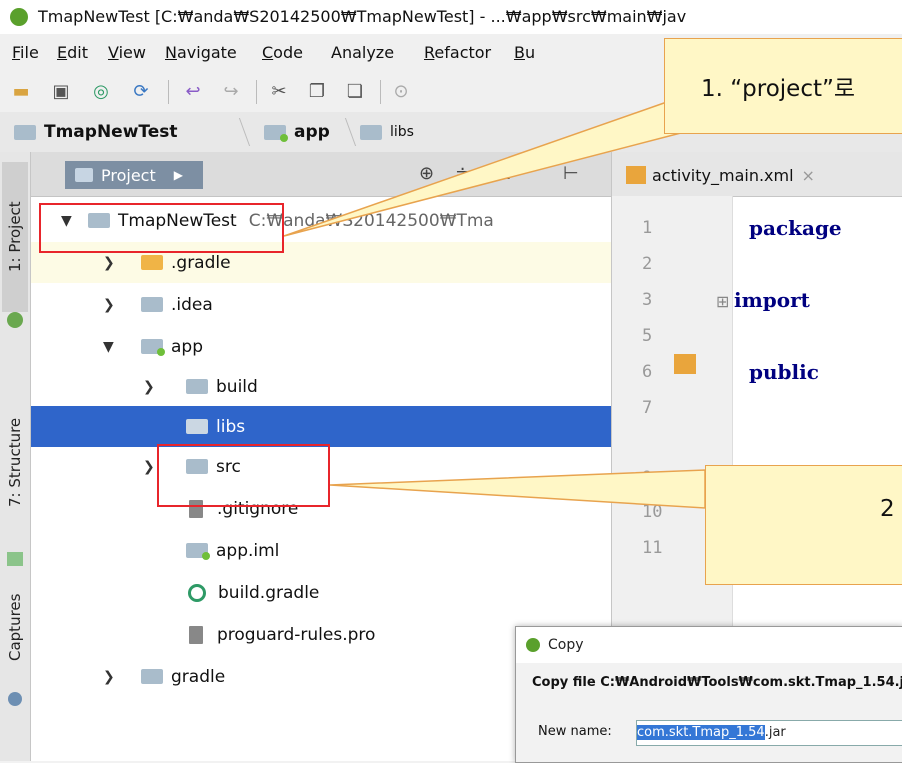 The width and height of the screenshot is (902, 763). Describe the element at coordinates (709, 645) in the screenshot. I see `dialog-title-bar: Copy` at that location.